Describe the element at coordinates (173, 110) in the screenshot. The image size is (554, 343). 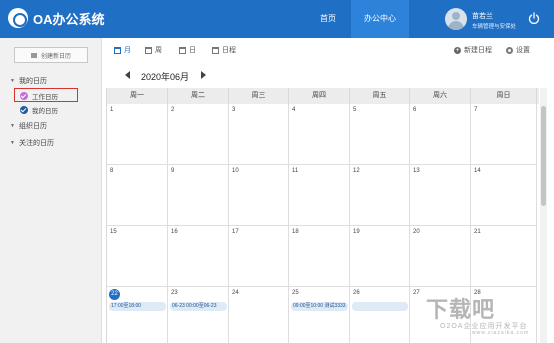
I see `day-number: 2` at that location.